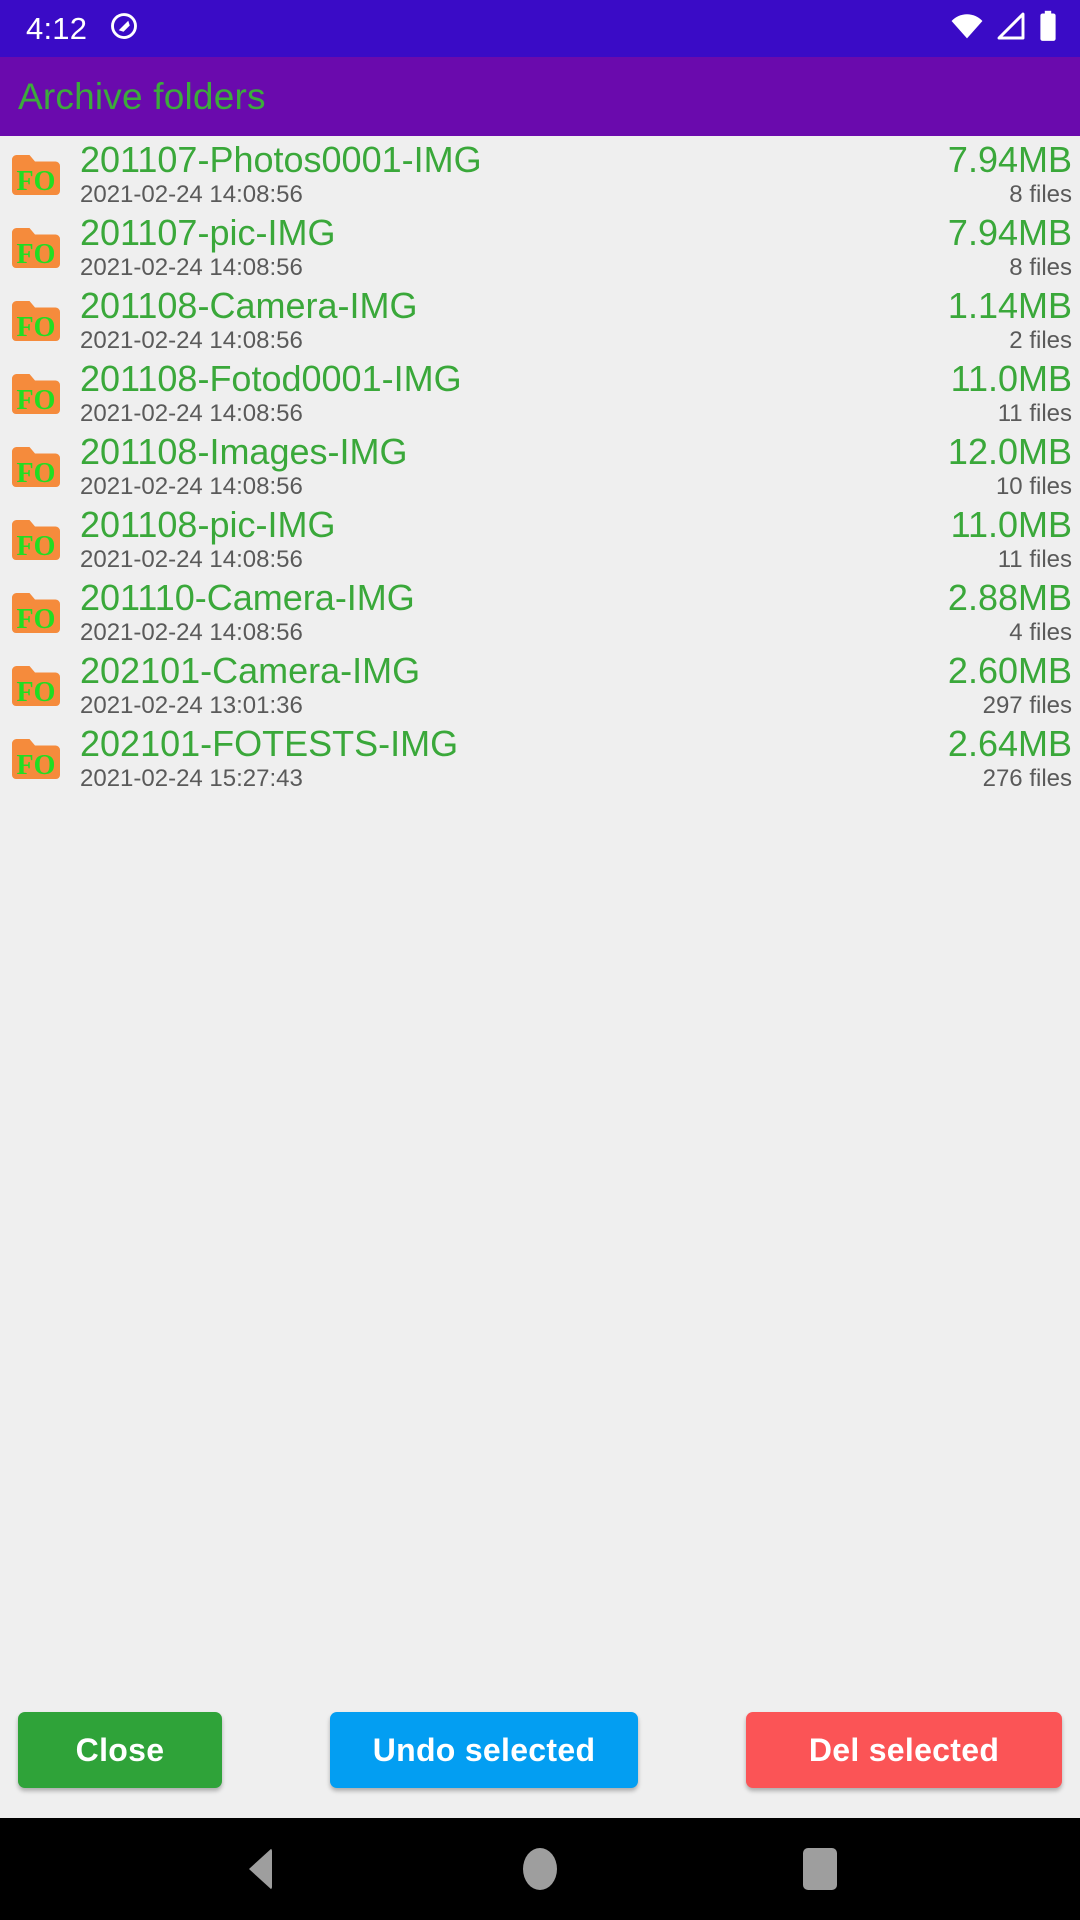  I want to click on folder-name: 201108-pic-IMG, so click(208, 524).